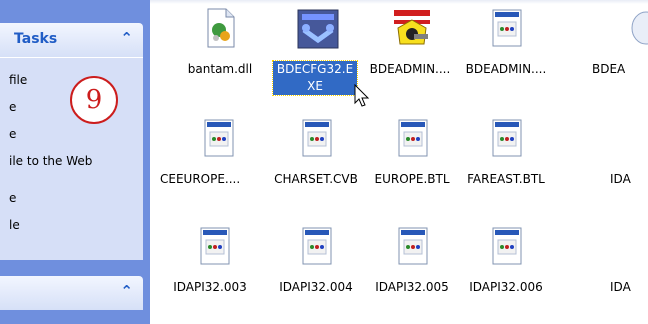 The height and width of the screenshot is (324, 648). What do you see at coordinates (610, 48) in the screenshot?
I see `file-item: BDEA` at bounding box center [610, 48].